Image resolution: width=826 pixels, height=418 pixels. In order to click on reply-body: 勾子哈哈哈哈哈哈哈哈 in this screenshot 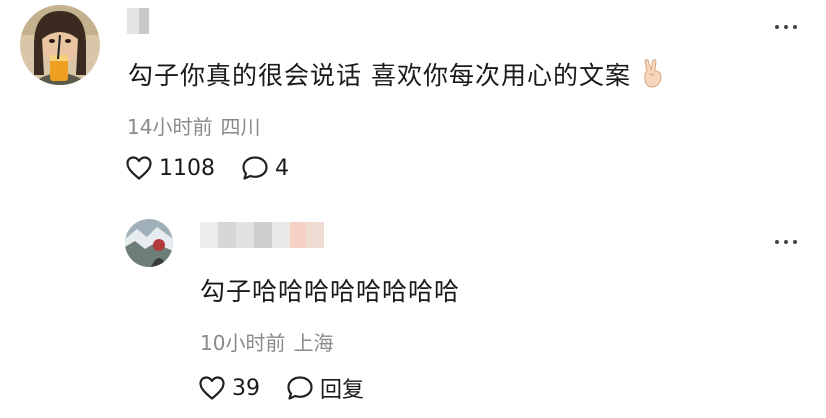, I will do `click(330, 291)`.